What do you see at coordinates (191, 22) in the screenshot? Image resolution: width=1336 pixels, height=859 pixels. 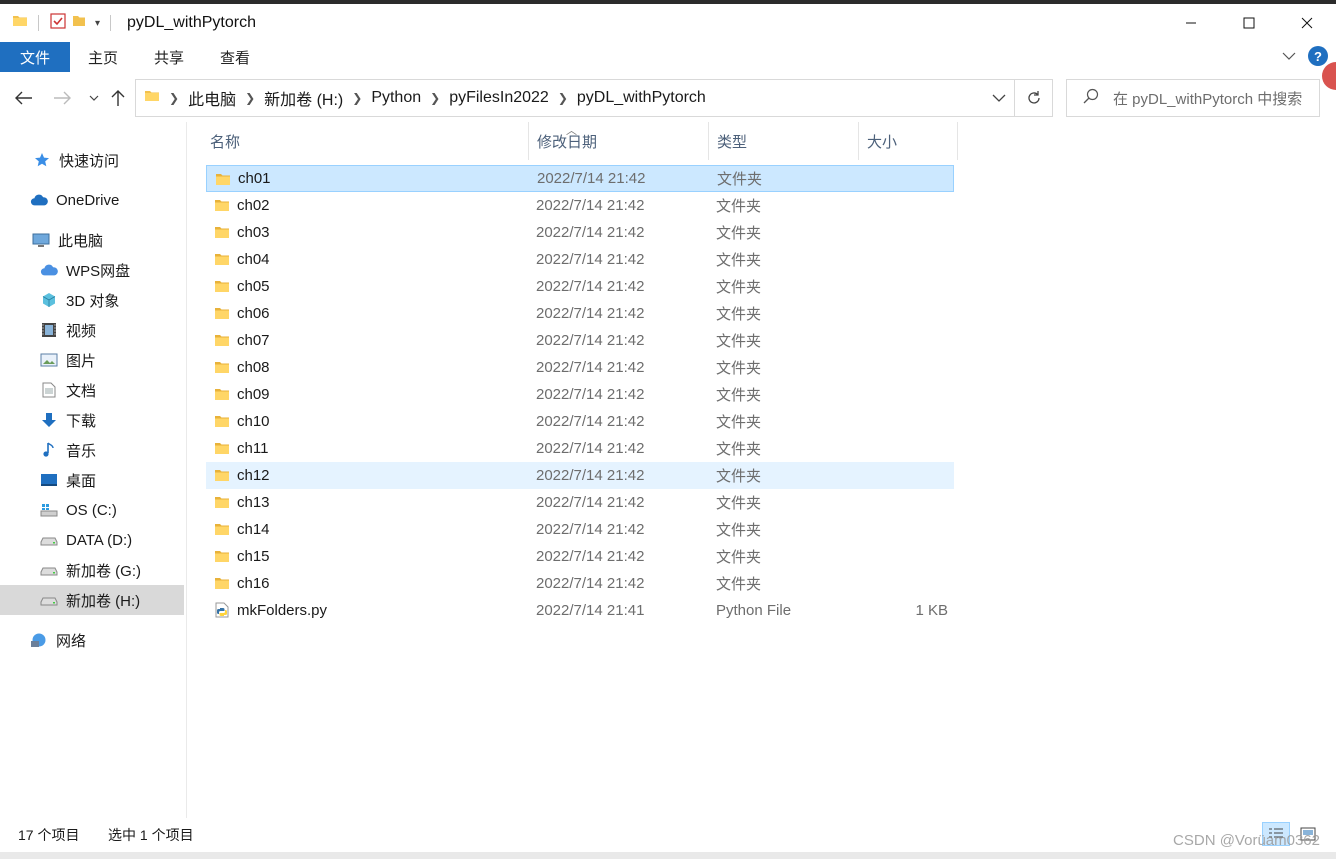 I see `window-title: pyDL_withPytorch` at bounding box center [191, 22].